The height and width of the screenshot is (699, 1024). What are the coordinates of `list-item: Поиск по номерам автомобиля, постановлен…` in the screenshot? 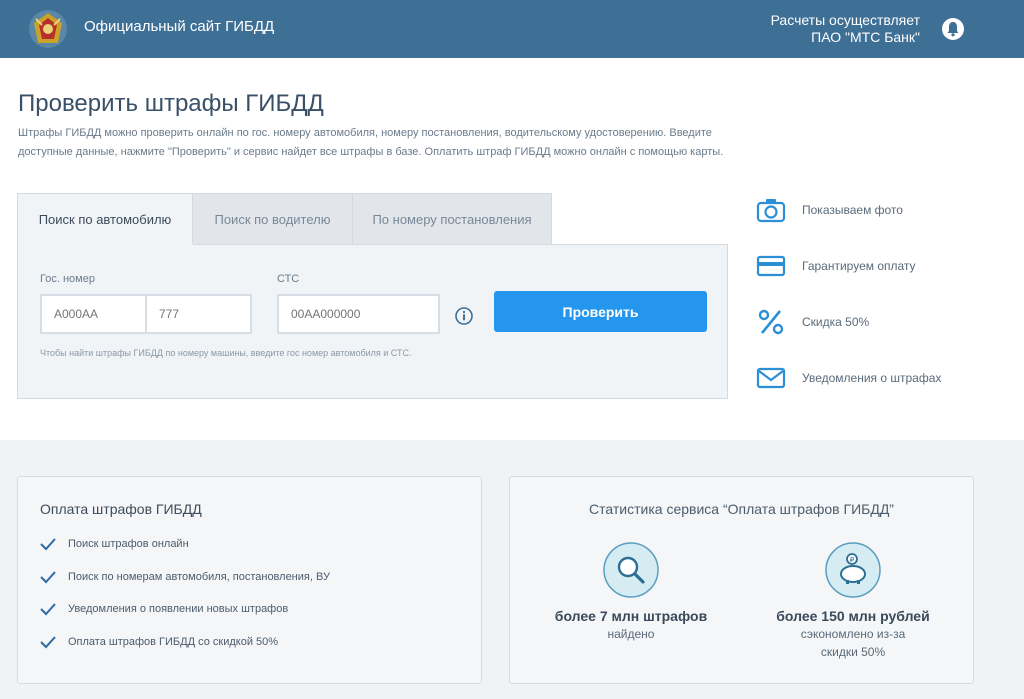 It's located at (185, 577).